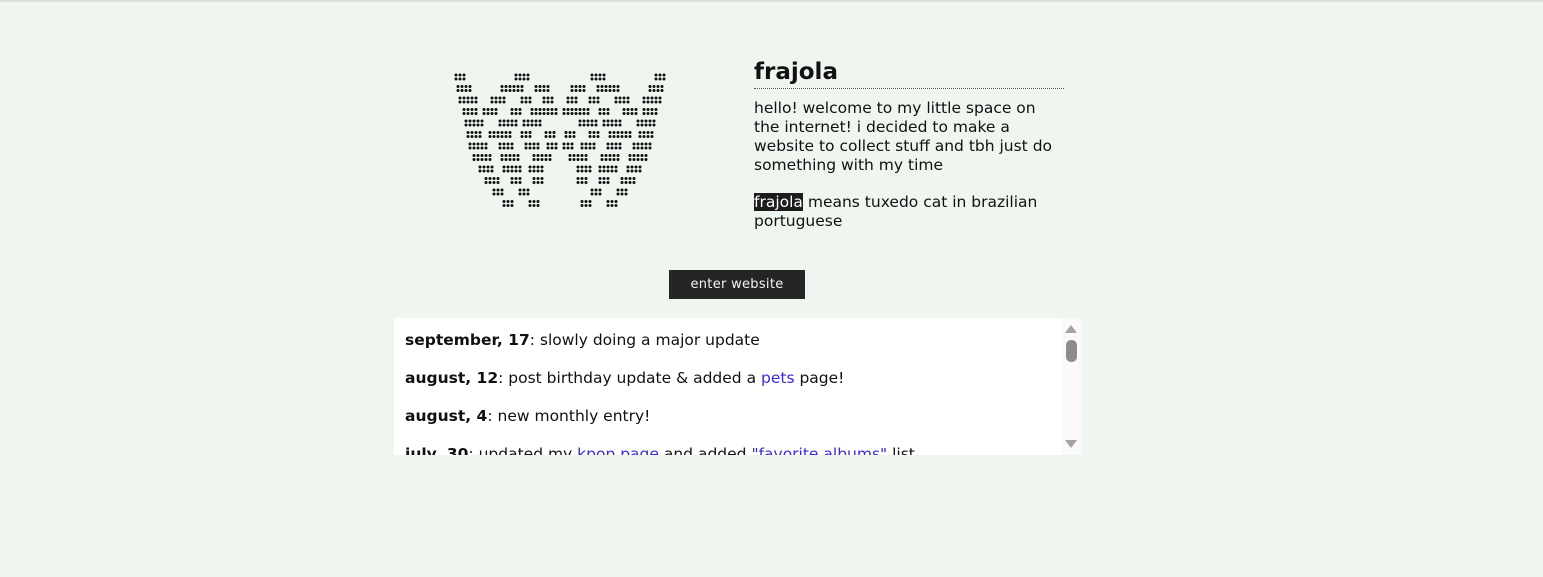 The height and width of the screenshot is (577, 1543). Describe the element at coordinates (1071, 444) in the screenshot. I see `scroll-down-arrow-icon` at that location.